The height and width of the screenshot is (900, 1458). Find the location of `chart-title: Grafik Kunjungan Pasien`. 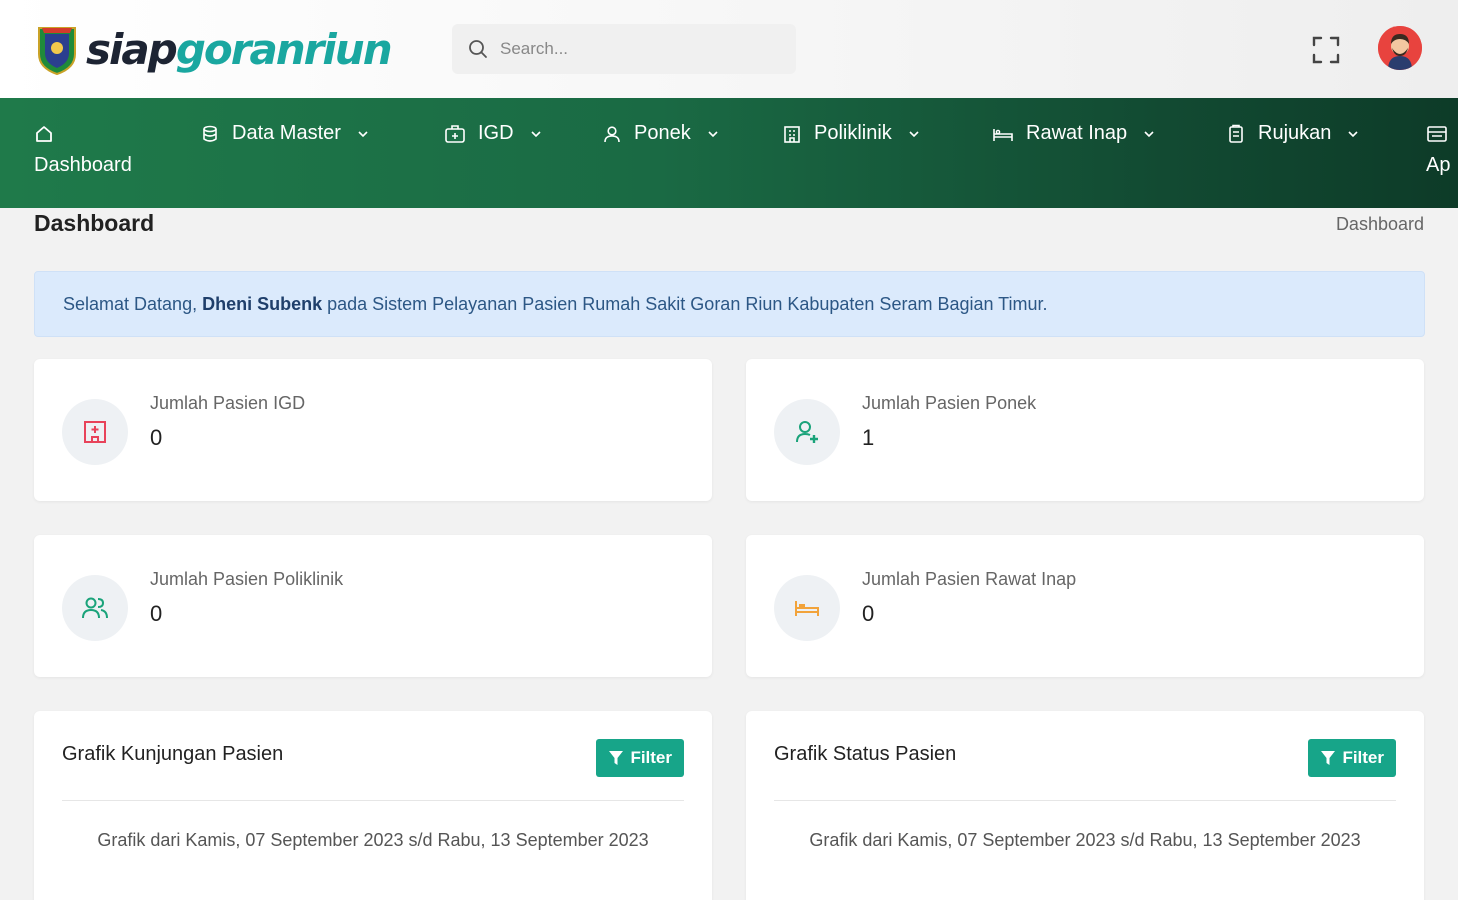

chart-title: Grafik Kunjungan Pasien is located at coordinates (173, 754).